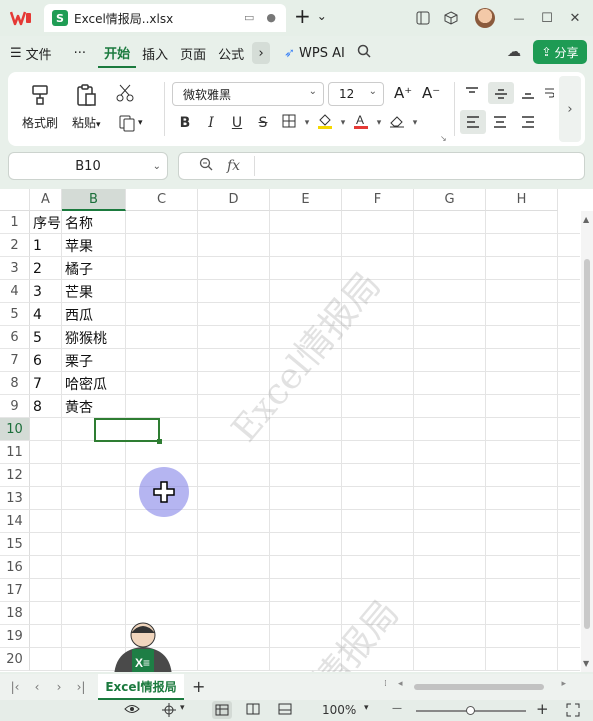  I want to click on cell-a6: 5, so click(46, 337).